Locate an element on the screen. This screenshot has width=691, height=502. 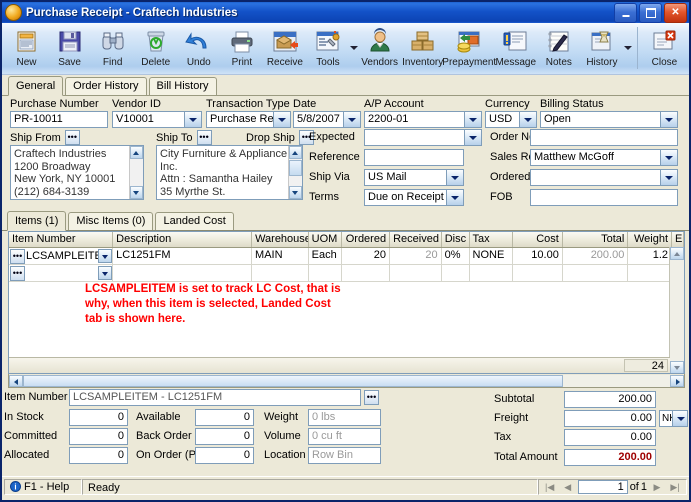
col-uom: UOM is located at coordinates (326, 239).